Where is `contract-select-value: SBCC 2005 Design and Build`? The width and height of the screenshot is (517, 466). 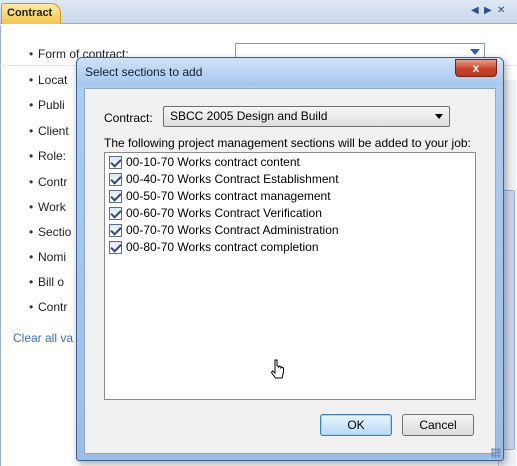 contract-select-value: SBCC 2005 Design and Build is located at coordinates (249, 116).